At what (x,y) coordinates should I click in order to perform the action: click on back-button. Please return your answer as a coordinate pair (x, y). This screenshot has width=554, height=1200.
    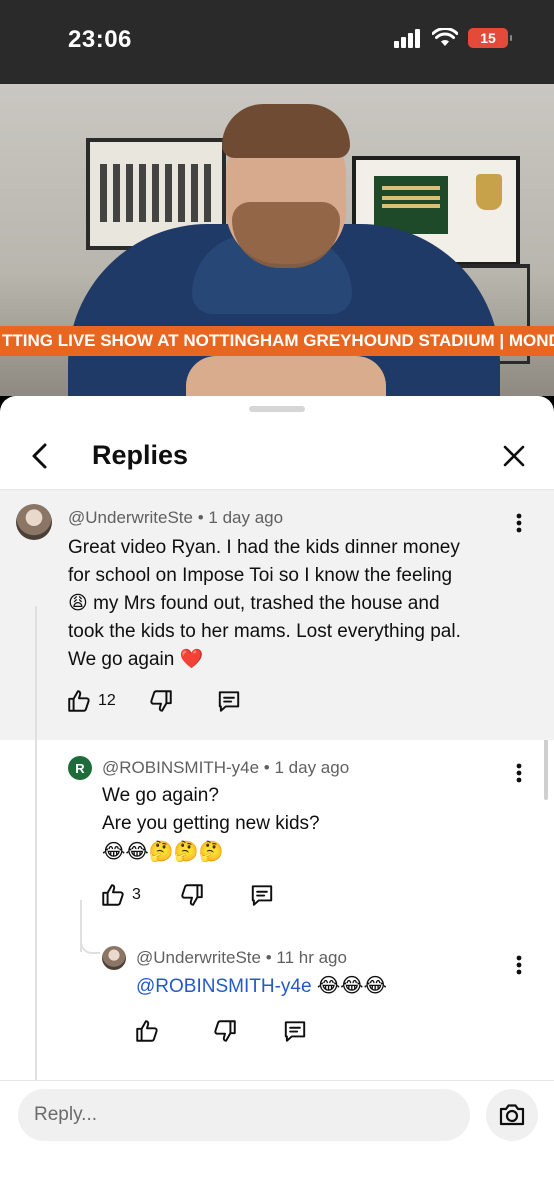
    Looking at the image, I should click on (40, 456).